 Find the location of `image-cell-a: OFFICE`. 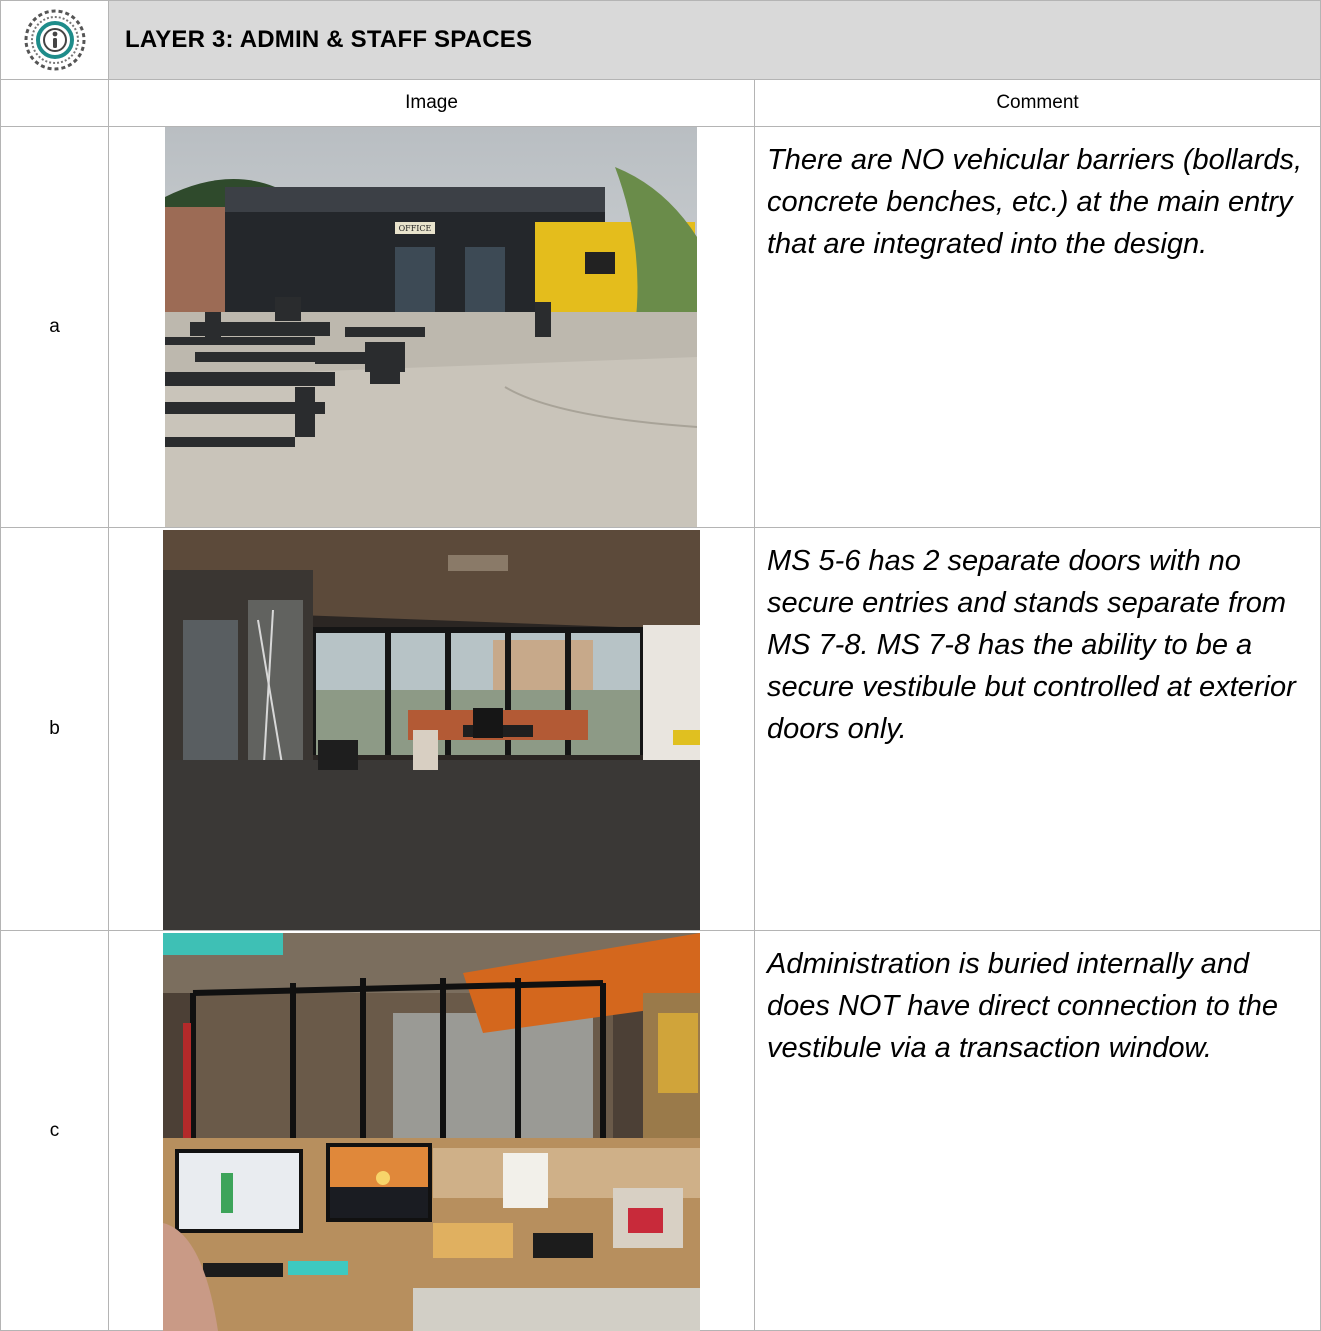

image-cell-a: OFFICE is located at coordinates (432, 327).